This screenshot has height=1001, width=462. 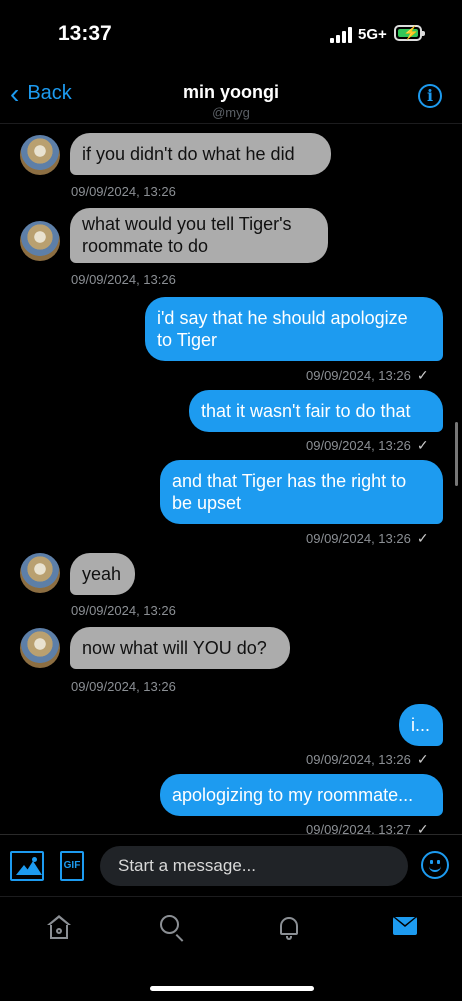 What do you see at coordinates (231, 112) in the screenshot?
I see `conversation-handle: @myg` at bounding box center [231, 112].